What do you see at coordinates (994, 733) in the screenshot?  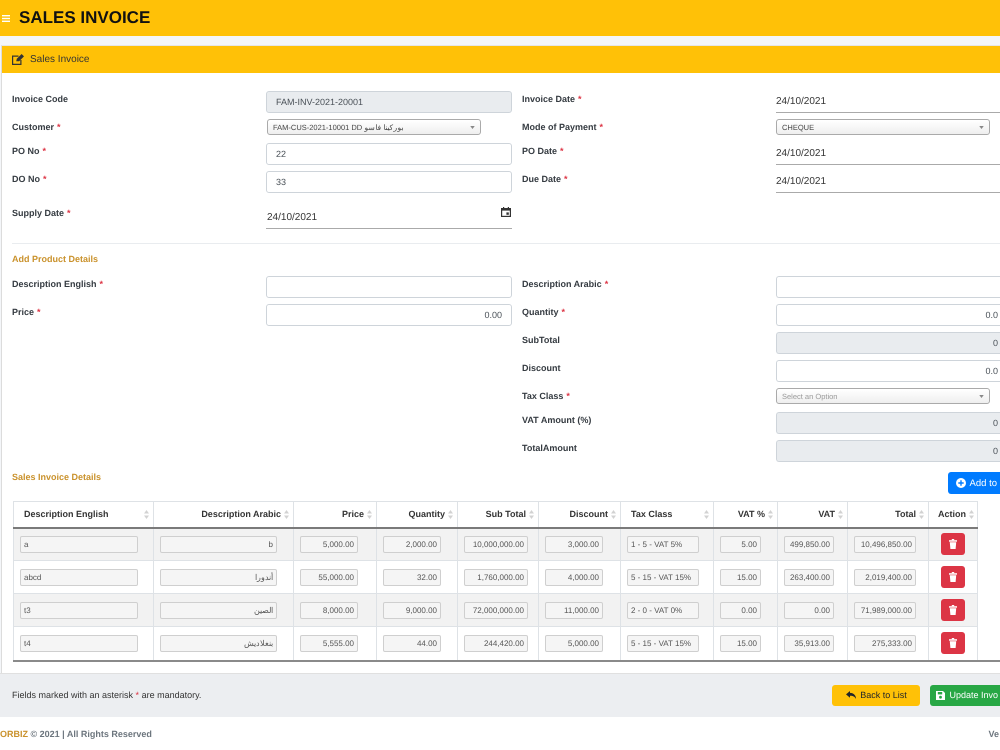 I see `version-text: Ve` at bounding box center [994, 733].